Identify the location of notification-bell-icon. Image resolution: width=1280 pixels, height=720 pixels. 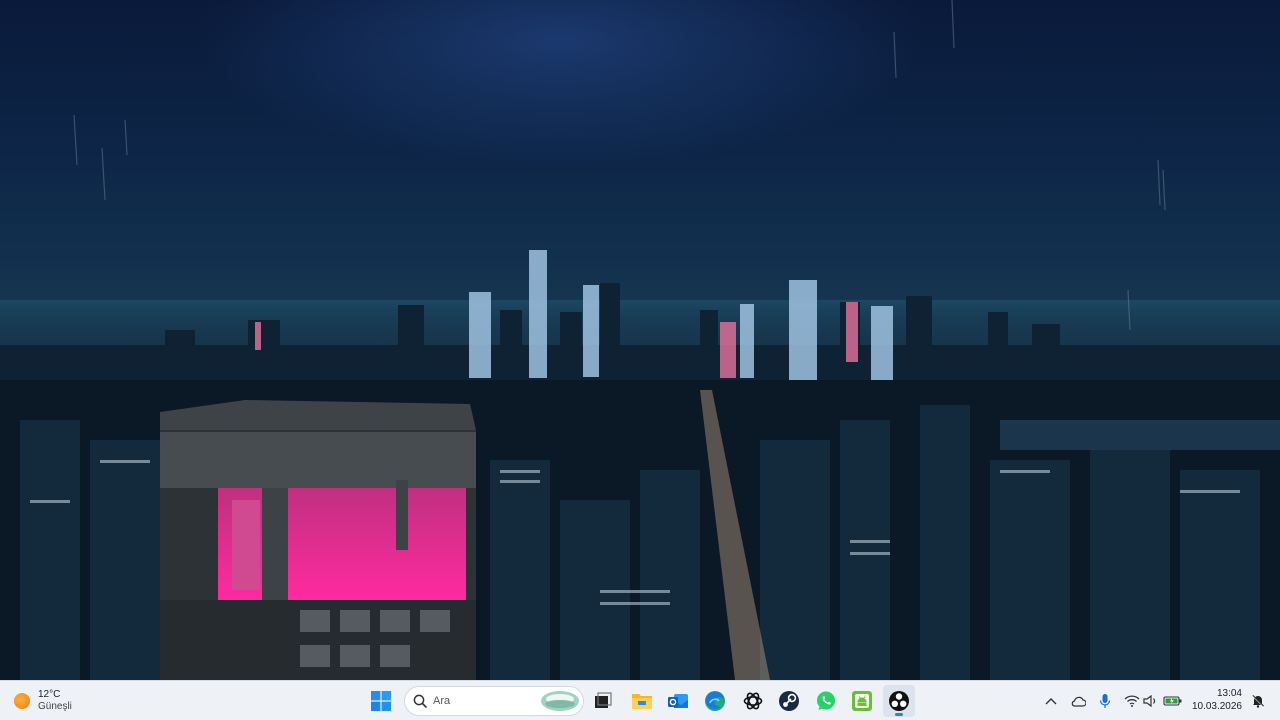
(1258, 701).